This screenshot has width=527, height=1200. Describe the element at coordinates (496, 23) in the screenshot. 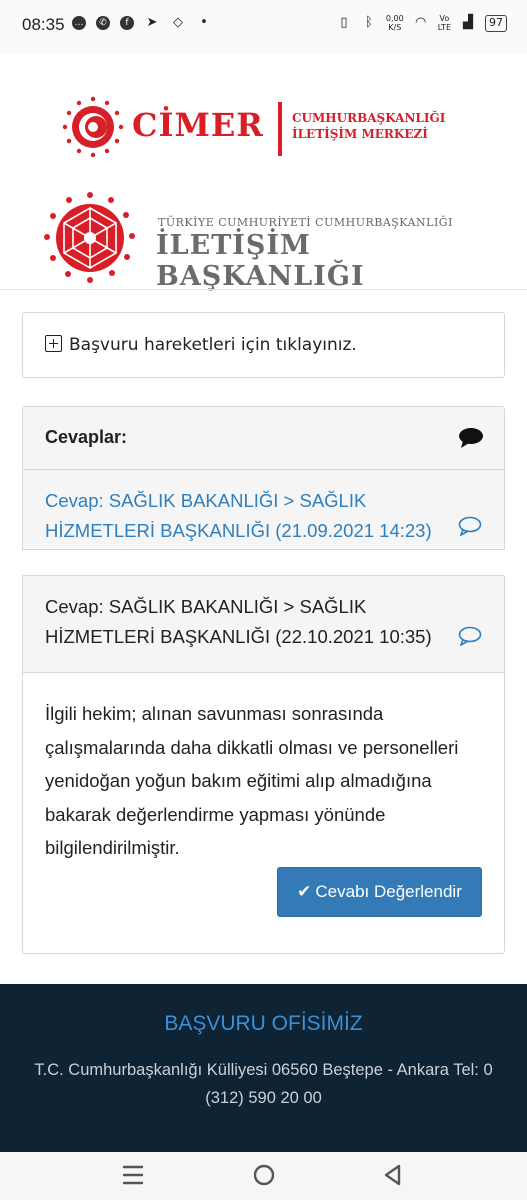

I see `battery-level: 97` at that location.